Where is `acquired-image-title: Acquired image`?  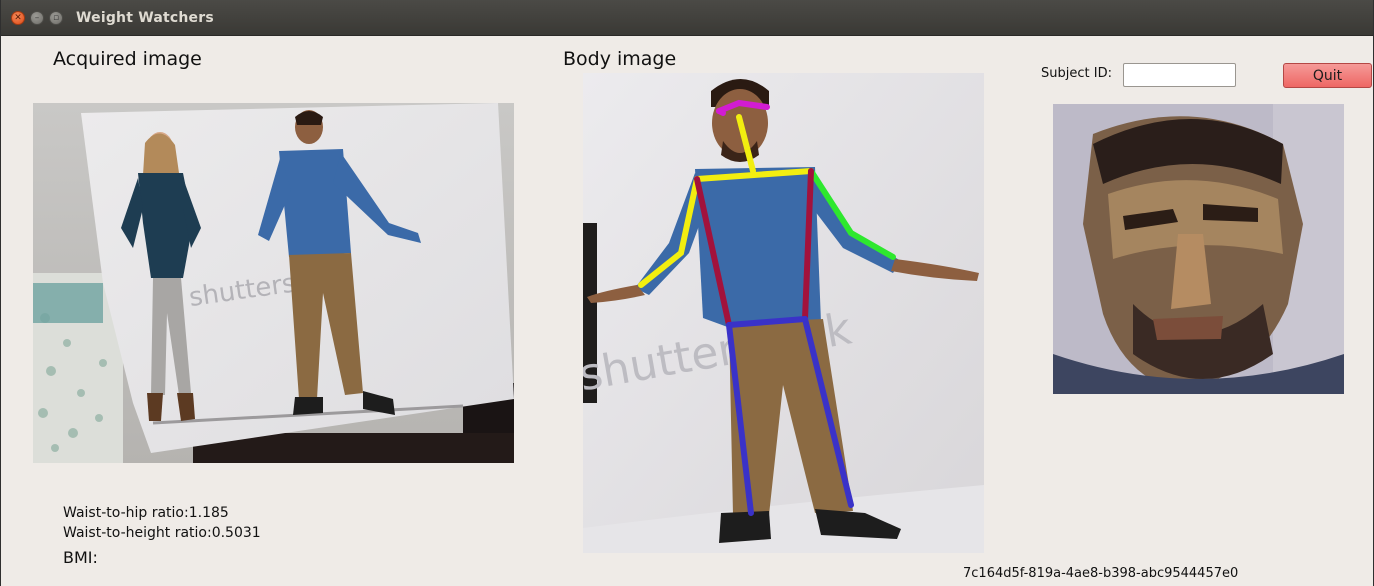
acquired-image-title: Acquired image is located at coordinates (127, 59).